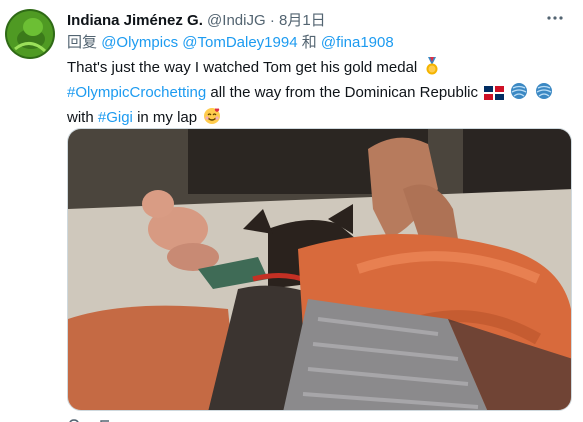 This screenshot has height=422, width=583. I want to click on tweet-text-part-4: in my lap, so click(167, 117).